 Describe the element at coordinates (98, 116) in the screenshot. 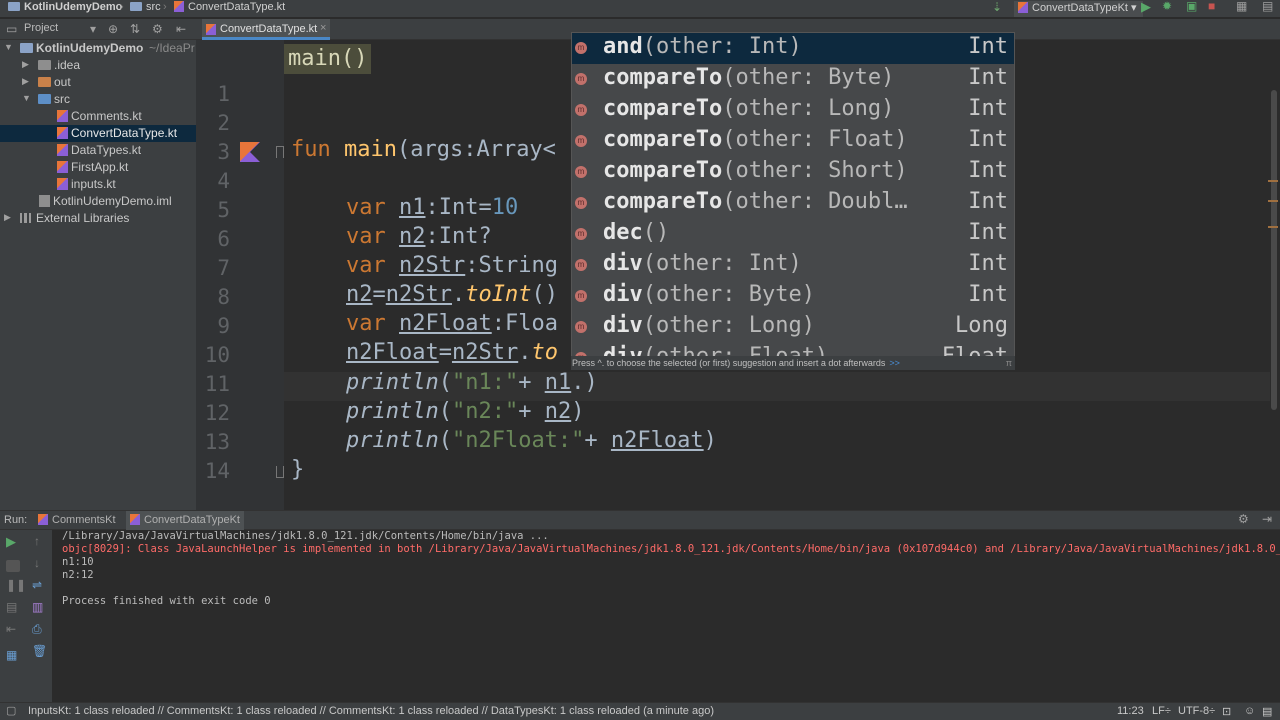

I see `tree-item-comments: Comments.kt` at that location.